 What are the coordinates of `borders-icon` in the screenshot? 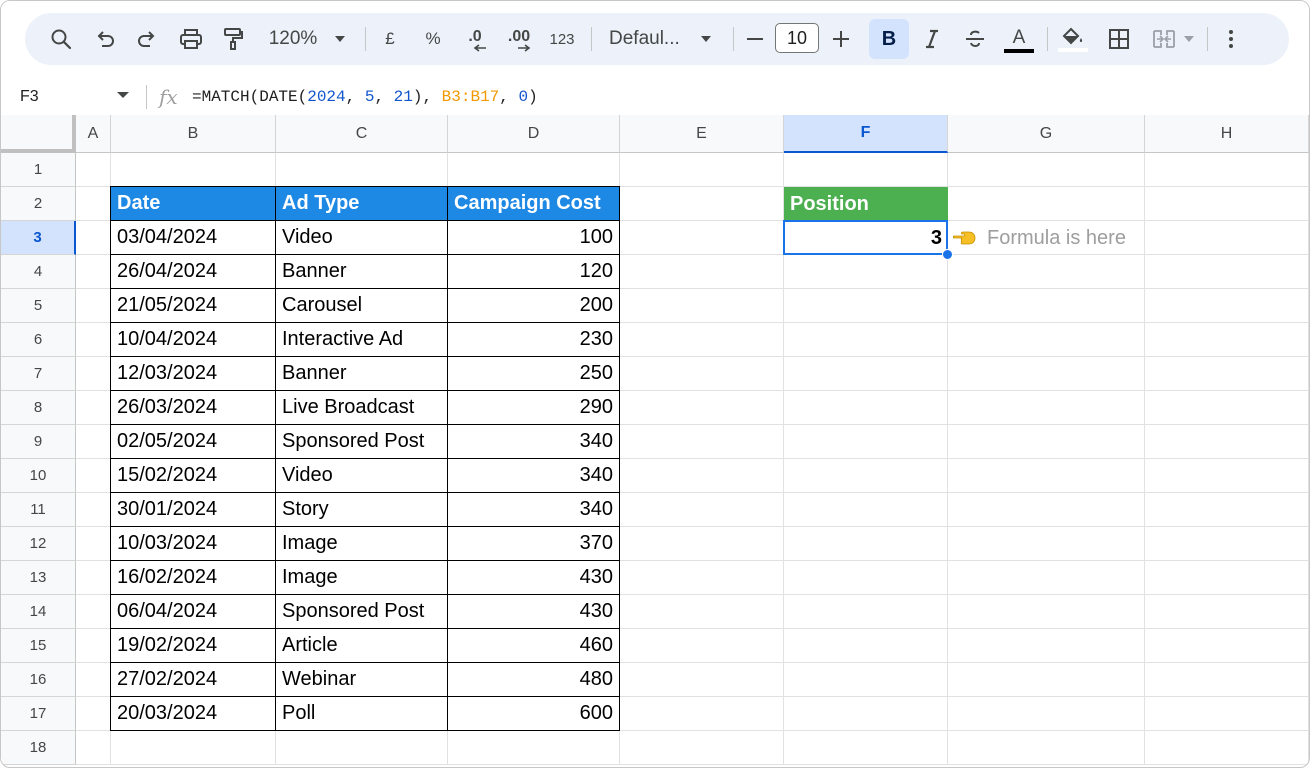 It's located at (1119, 39).